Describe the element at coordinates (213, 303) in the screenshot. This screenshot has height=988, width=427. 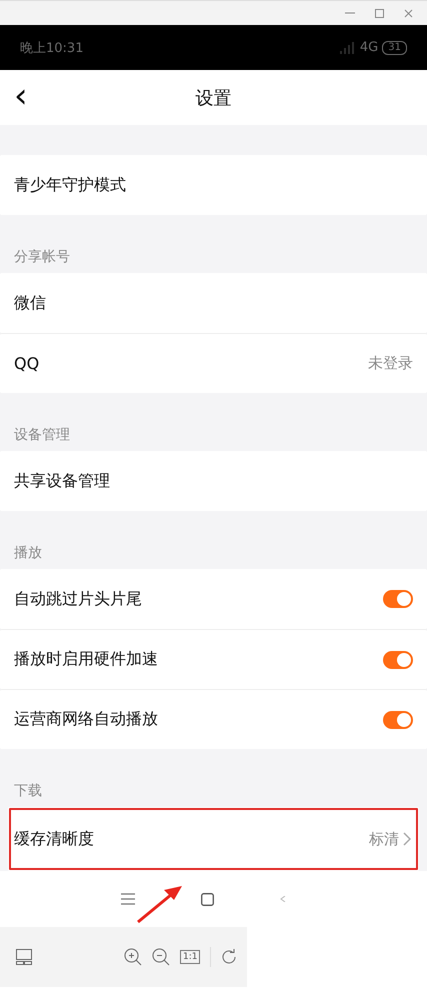
I see `settings-row: 微信` at that location.